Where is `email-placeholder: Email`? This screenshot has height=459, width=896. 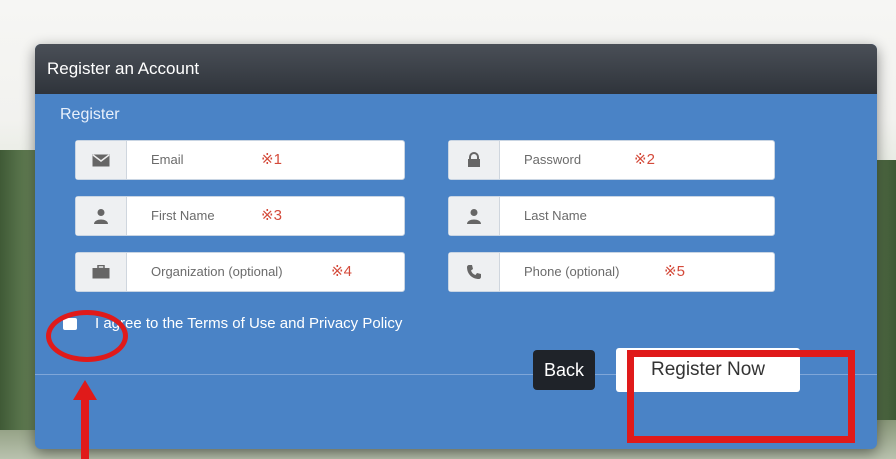
email-placeholder: Email is located at coordinates (167, 159).